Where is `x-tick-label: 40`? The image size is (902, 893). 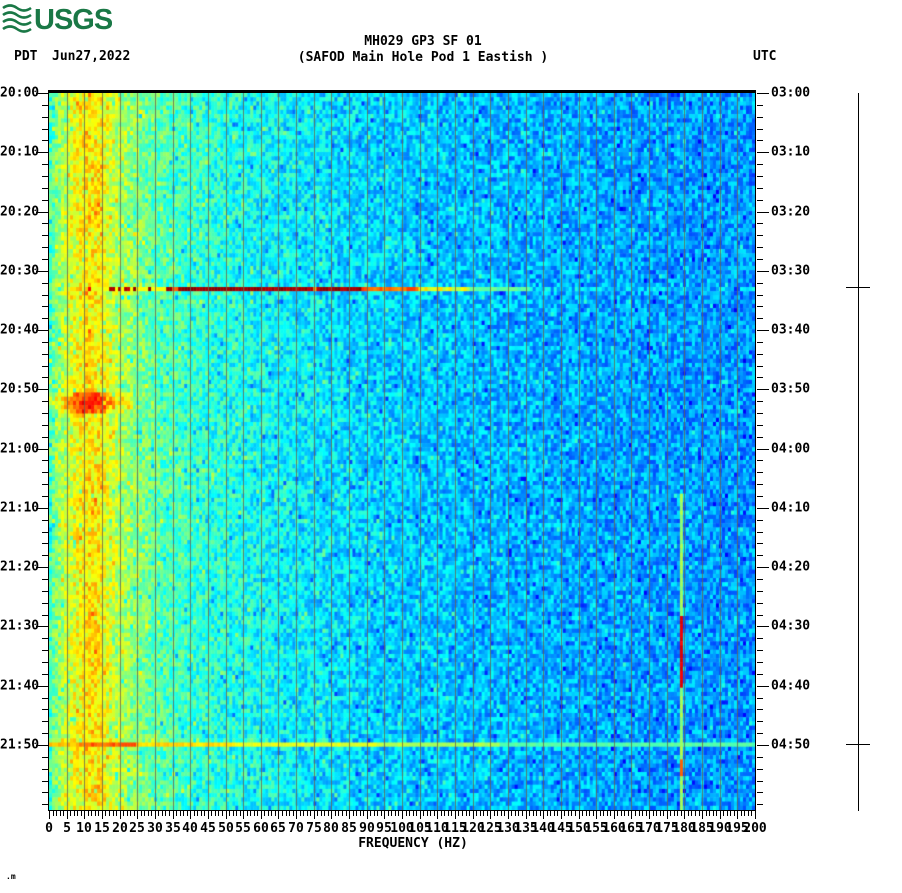 x-tick-label: 40 is located at coordinates (190, 828).